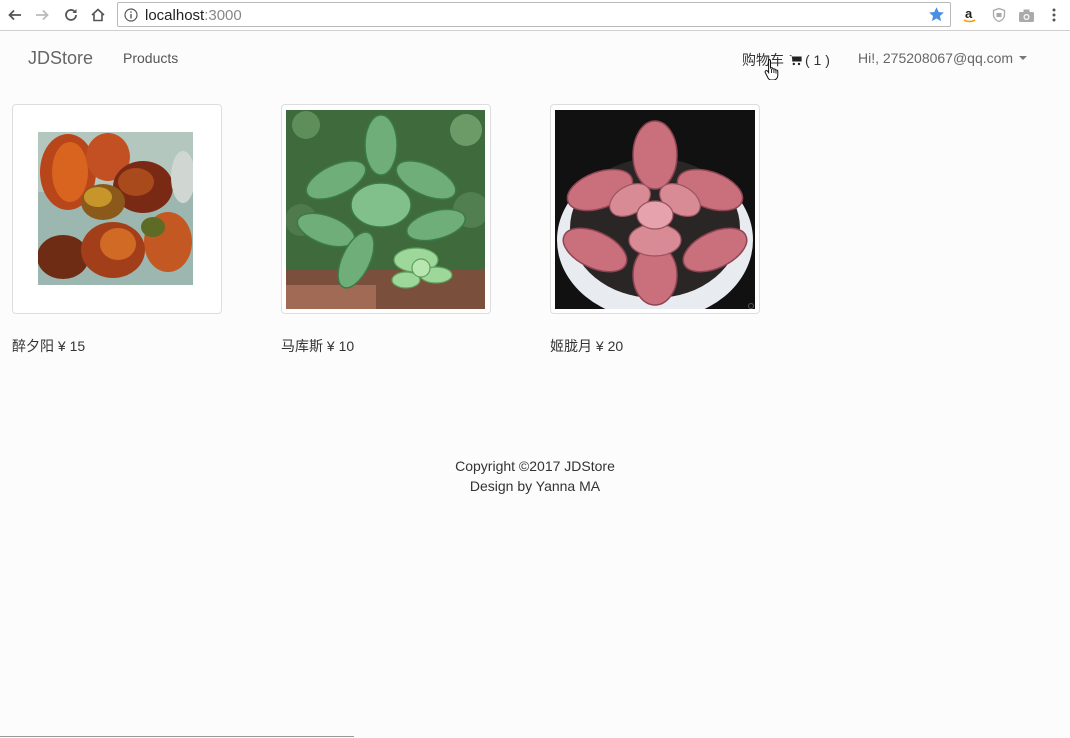  I want to click on forward-arrow-icon, so click(42, 15).